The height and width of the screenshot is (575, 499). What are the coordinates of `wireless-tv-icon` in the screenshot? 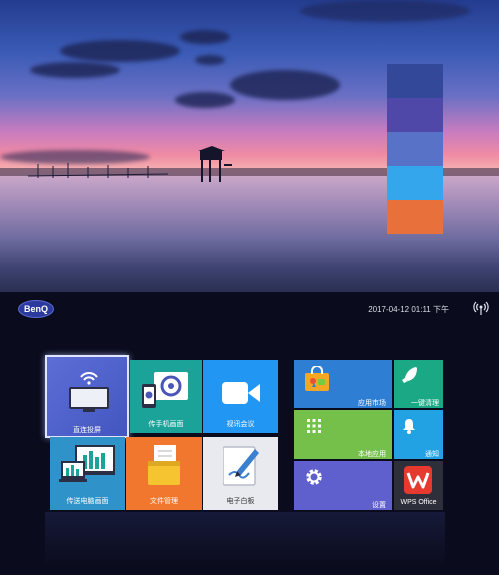 It's located at (89, 392).